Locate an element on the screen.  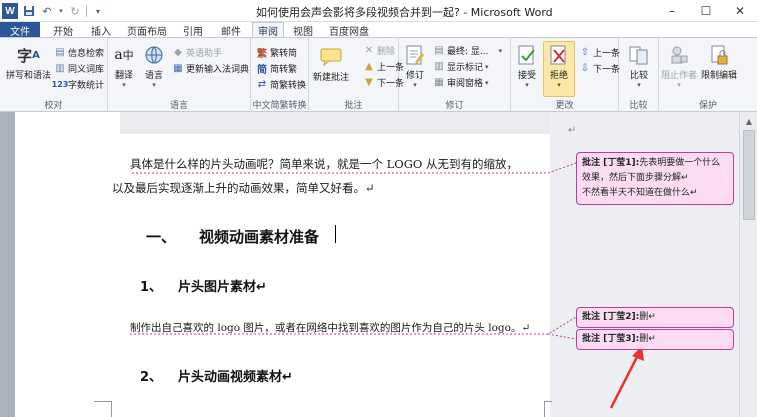
group-protect: 阻止作者 ▾ 限制编辑 保护 is located at coordinates (708, 75).